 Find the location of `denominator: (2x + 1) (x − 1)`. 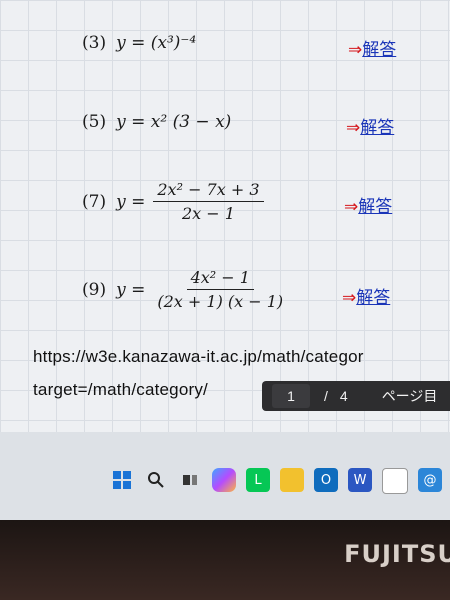

denominator: (2x + 1) (x − 1) is located at coordinates (220, 301).